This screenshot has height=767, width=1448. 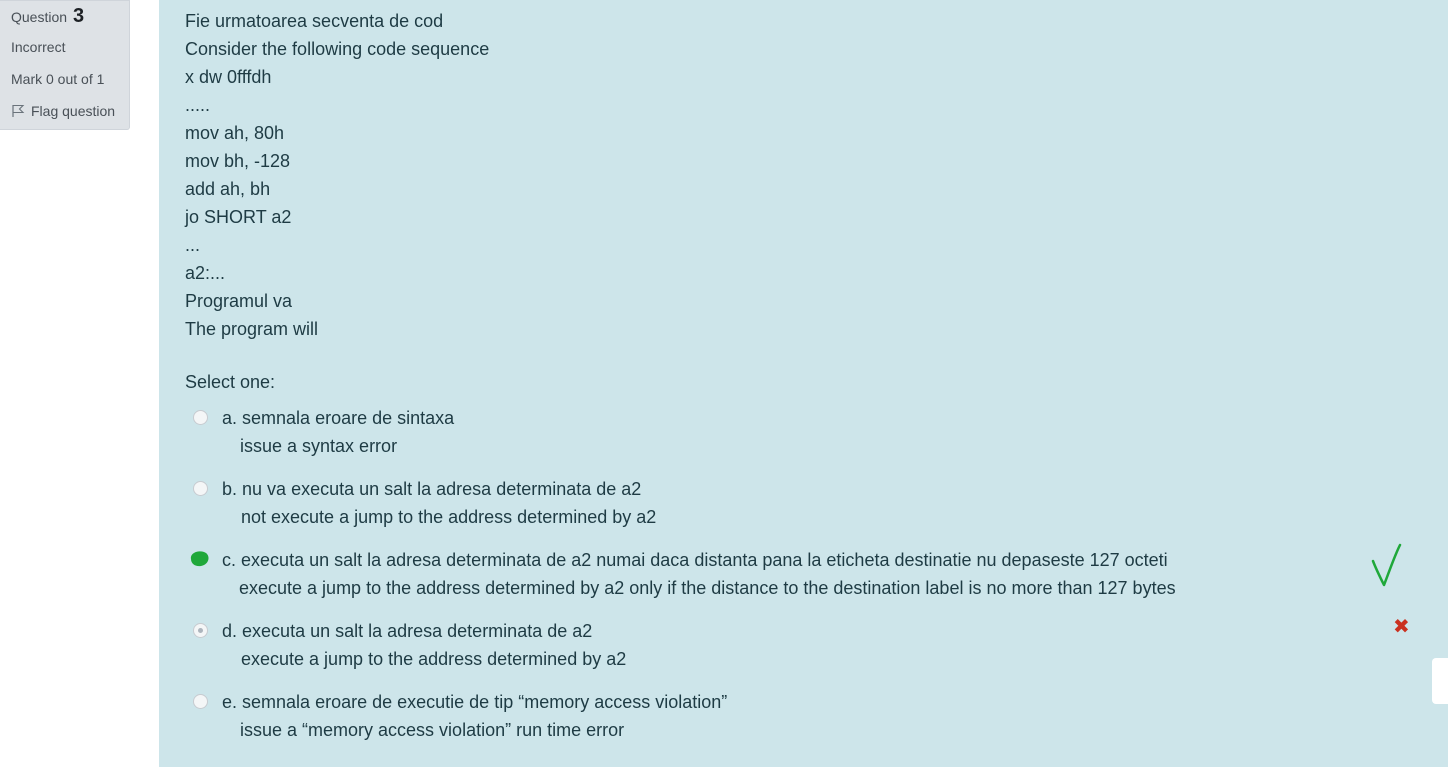 What do you see at coordinates (228, 77) in the screenshot?
I see `question-text-line: x dw 0fffdh` at bounding box center [228, 77].